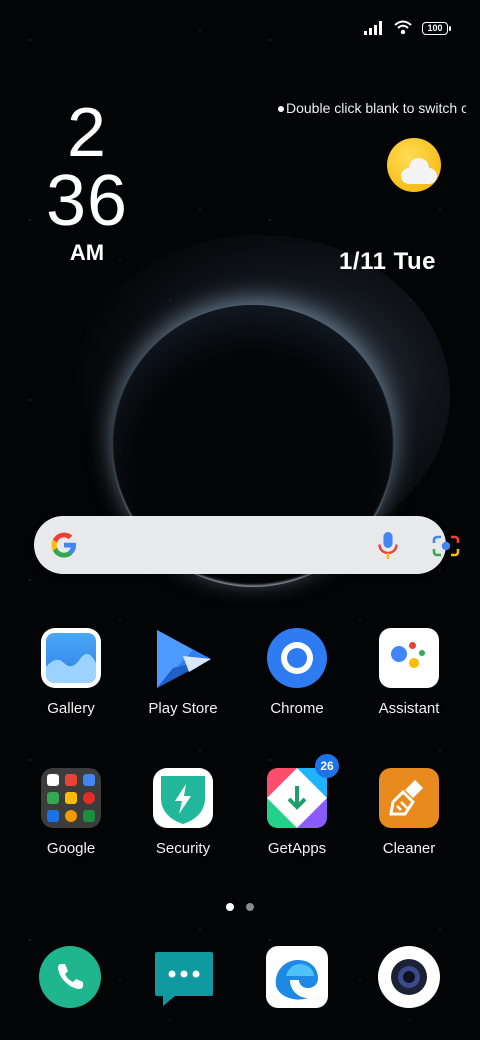  Describe the element at coordinates (303, 791) in the screenshot. I see `getapps-icon: 26` at that location.